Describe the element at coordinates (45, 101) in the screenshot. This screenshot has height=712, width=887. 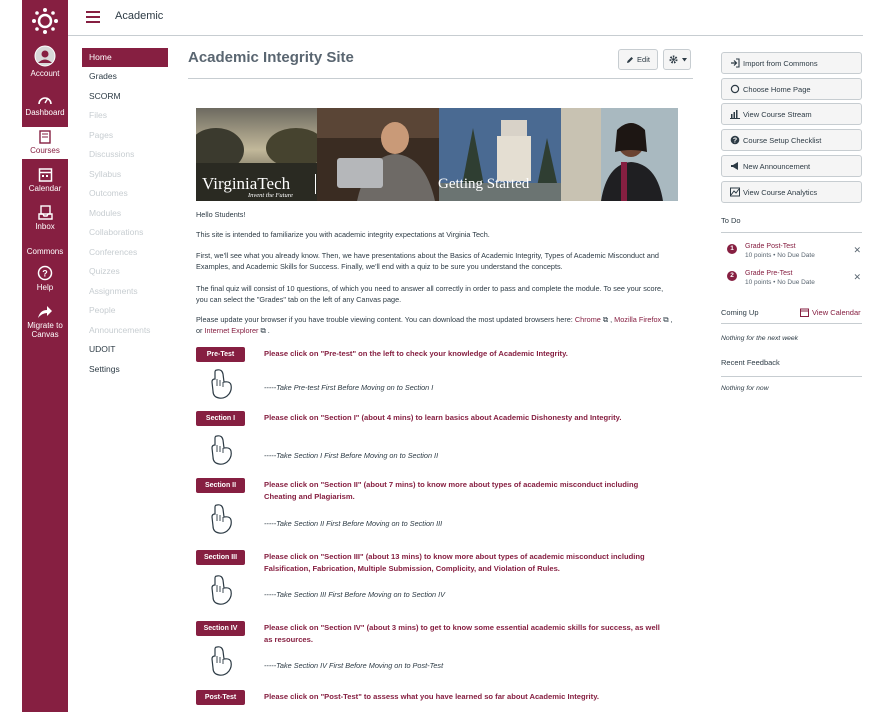
I see `dashboard-icon` at that location.